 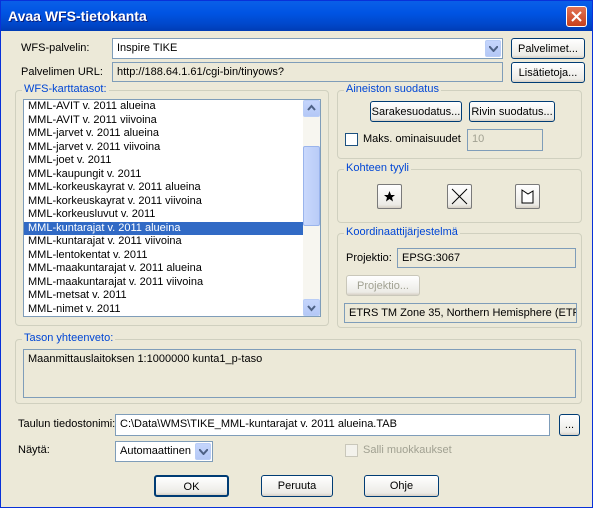 I want to click on region-style-button, so click(x=527, y=196).